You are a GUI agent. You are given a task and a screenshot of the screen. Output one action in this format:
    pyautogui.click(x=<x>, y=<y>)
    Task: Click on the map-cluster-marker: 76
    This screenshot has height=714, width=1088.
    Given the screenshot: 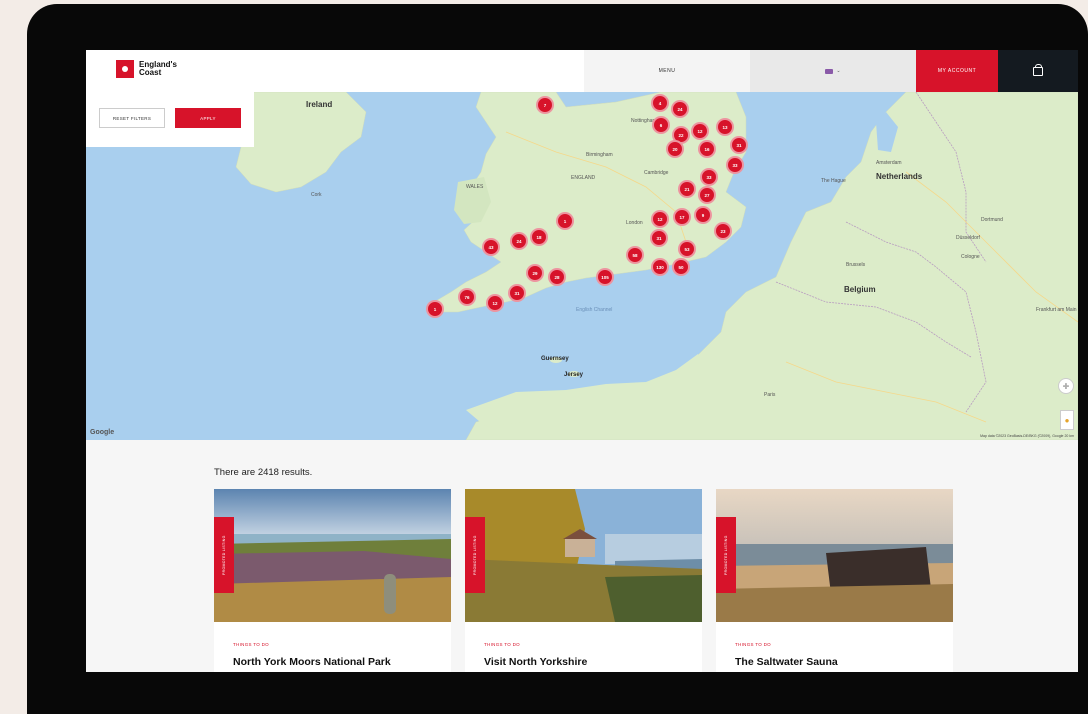 What is the action you would take?
    pyautogui.click(x=467, y=297)
    